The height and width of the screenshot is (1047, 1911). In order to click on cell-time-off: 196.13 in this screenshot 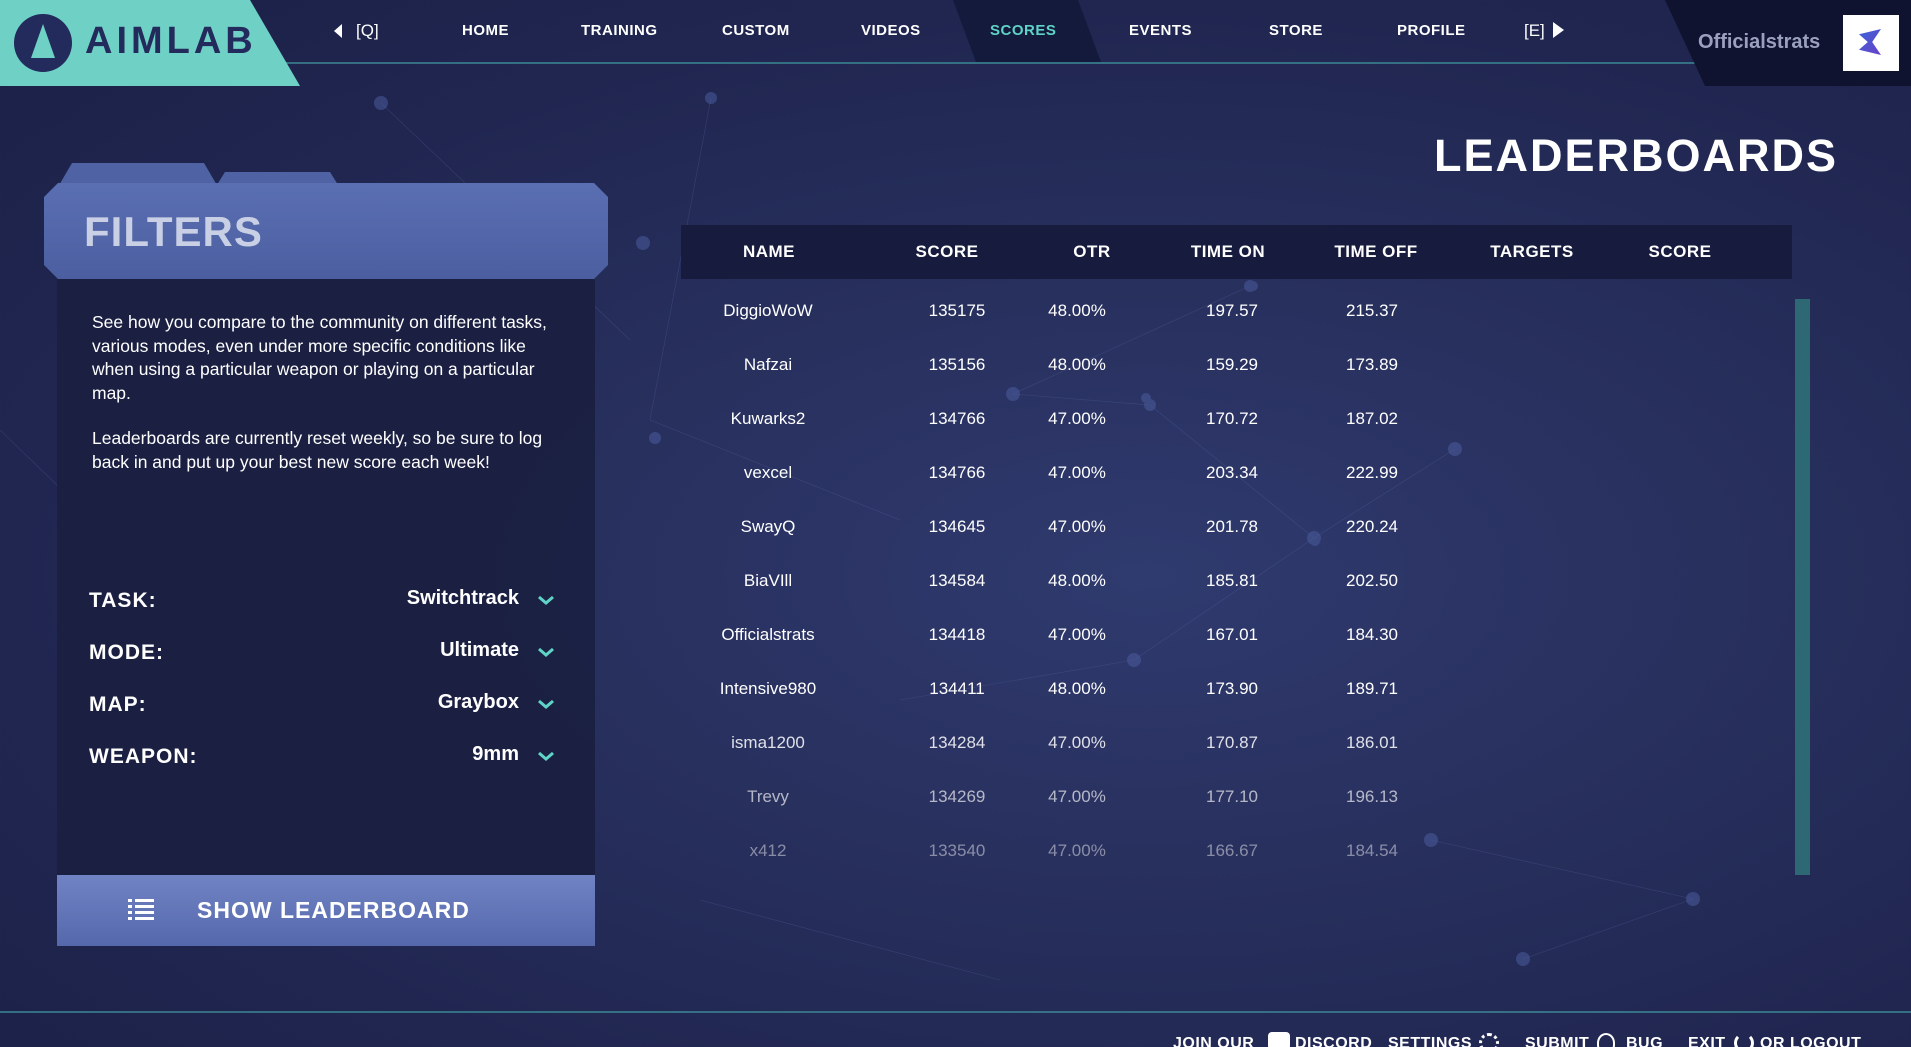, I will do `click(1372, 796)`.